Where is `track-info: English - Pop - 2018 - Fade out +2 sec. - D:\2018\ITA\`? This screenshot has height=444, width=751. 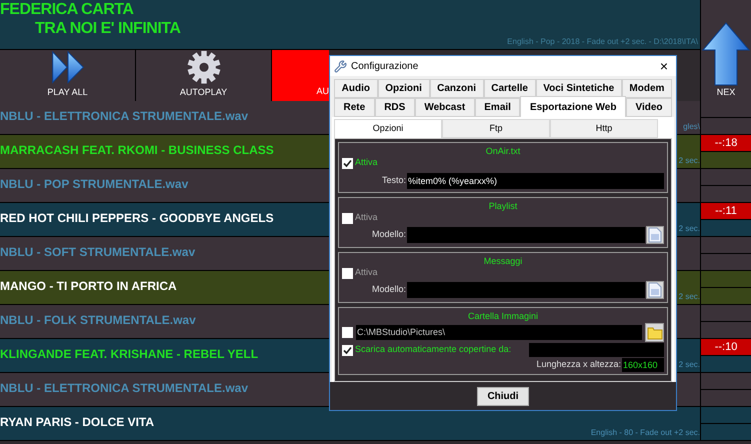
track-info: English - Pop - 2018 - Fade out +2 sec. - D:\2018\ITA\ is located at coordinates (602, 42).